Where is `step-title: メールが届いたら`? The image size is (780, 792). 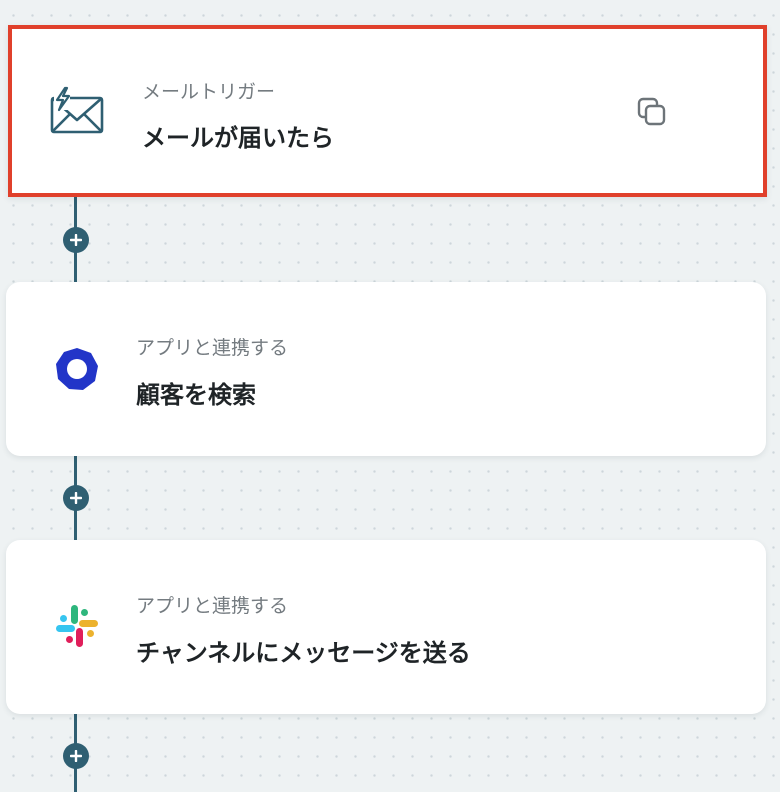 step-title: メールが届いたら is located at coordinates (238, 138).